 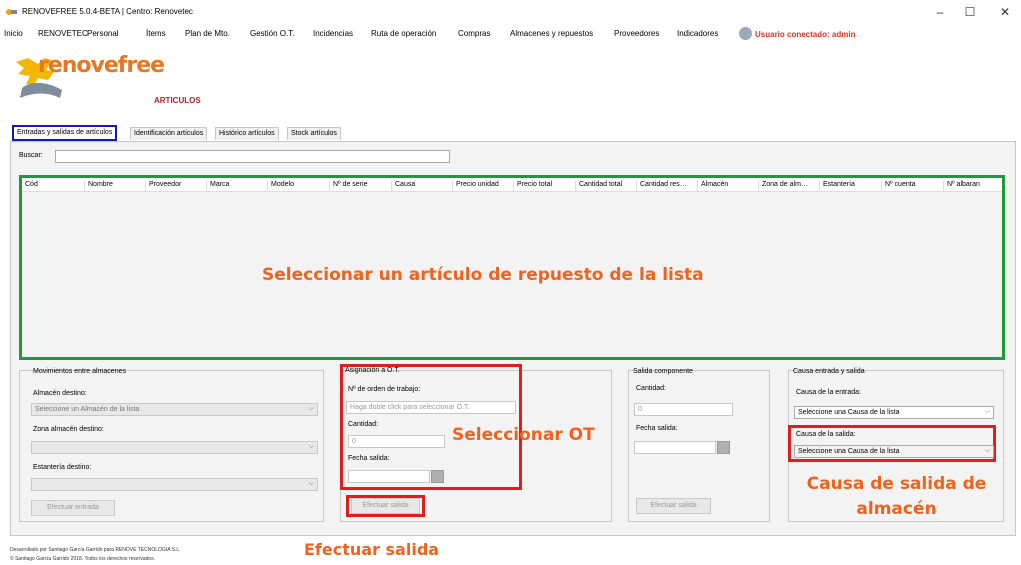 What do you see at coordinates (53, 186) in the screenshot?
I see `col-cod: Cód` at bounding box center [53, 186].